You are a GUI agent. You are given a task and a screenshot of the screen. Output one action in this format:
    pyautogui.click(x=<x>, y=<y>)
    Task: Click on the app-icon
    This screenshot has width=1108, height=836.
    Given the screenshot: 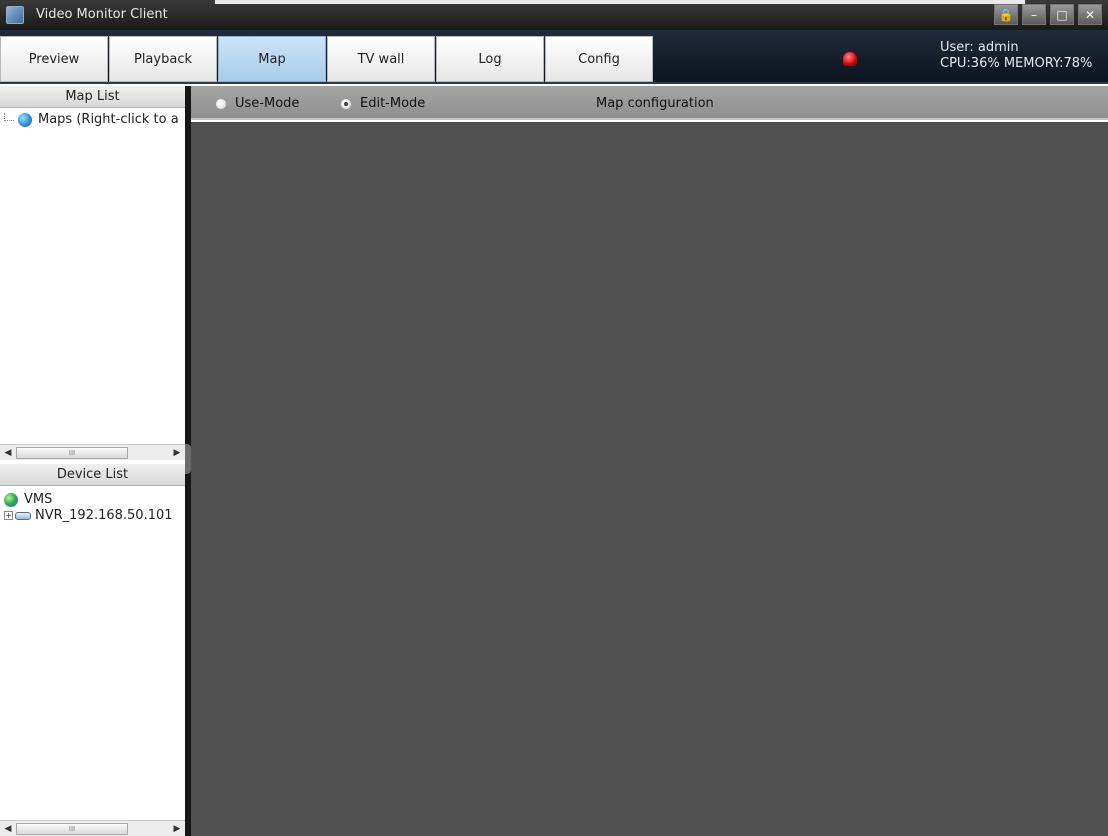 What is the action you would take?
    pyautogui.click(x=15, y=15)
    